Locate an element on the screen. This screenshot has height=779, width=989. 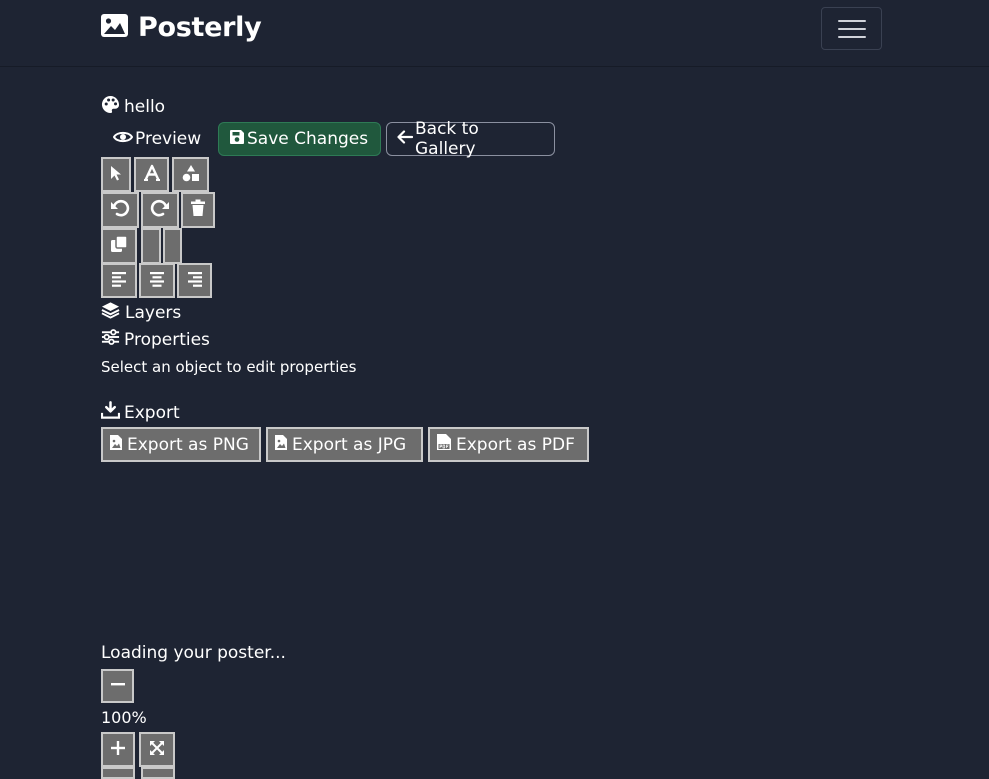
zoom-in-button is located at coordinates (118, 749).